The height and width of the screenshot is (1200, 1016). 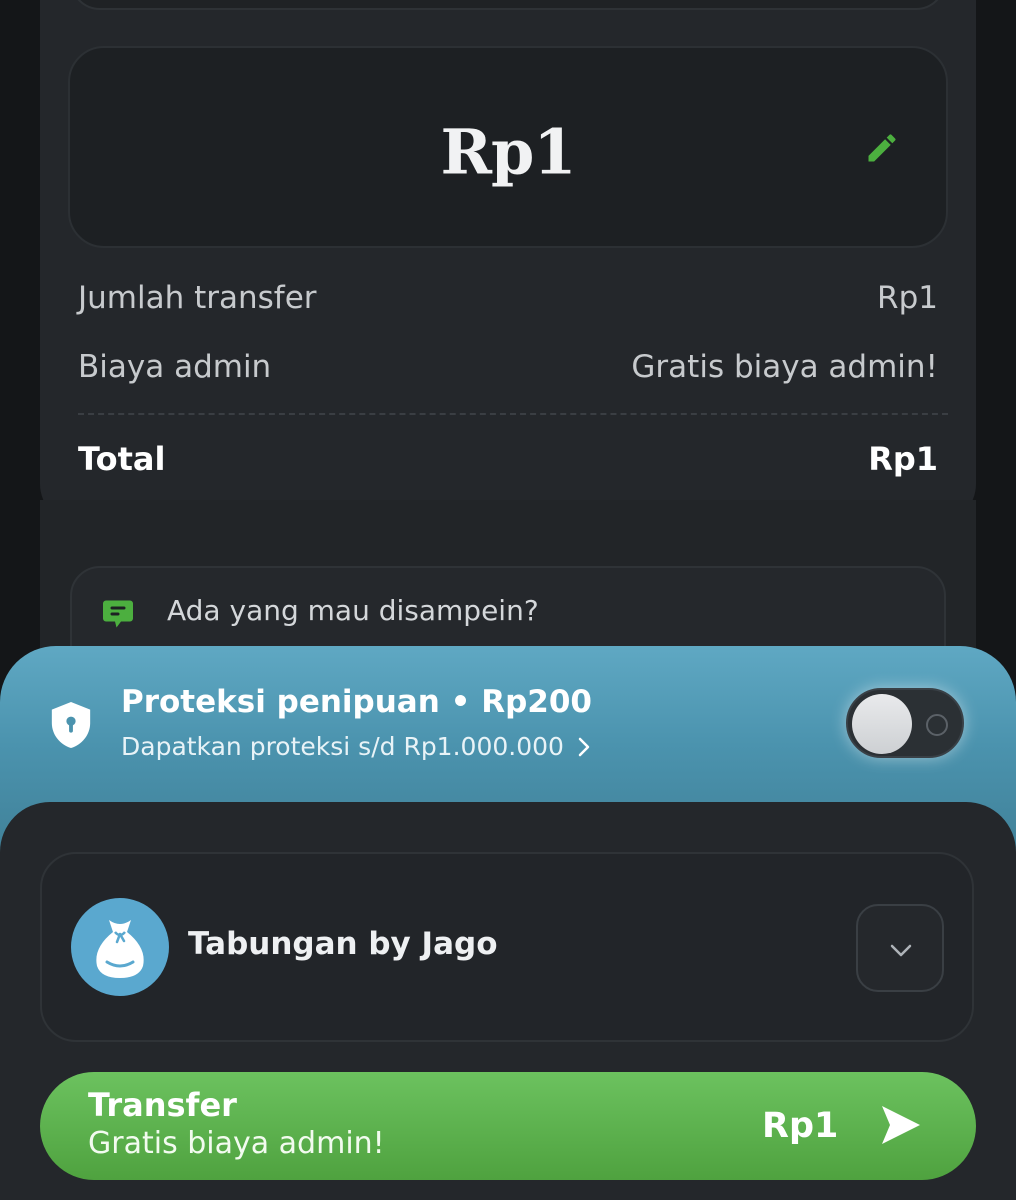 I want to click on transfer-button-title: Transfer, so click(x=162, y=1105).